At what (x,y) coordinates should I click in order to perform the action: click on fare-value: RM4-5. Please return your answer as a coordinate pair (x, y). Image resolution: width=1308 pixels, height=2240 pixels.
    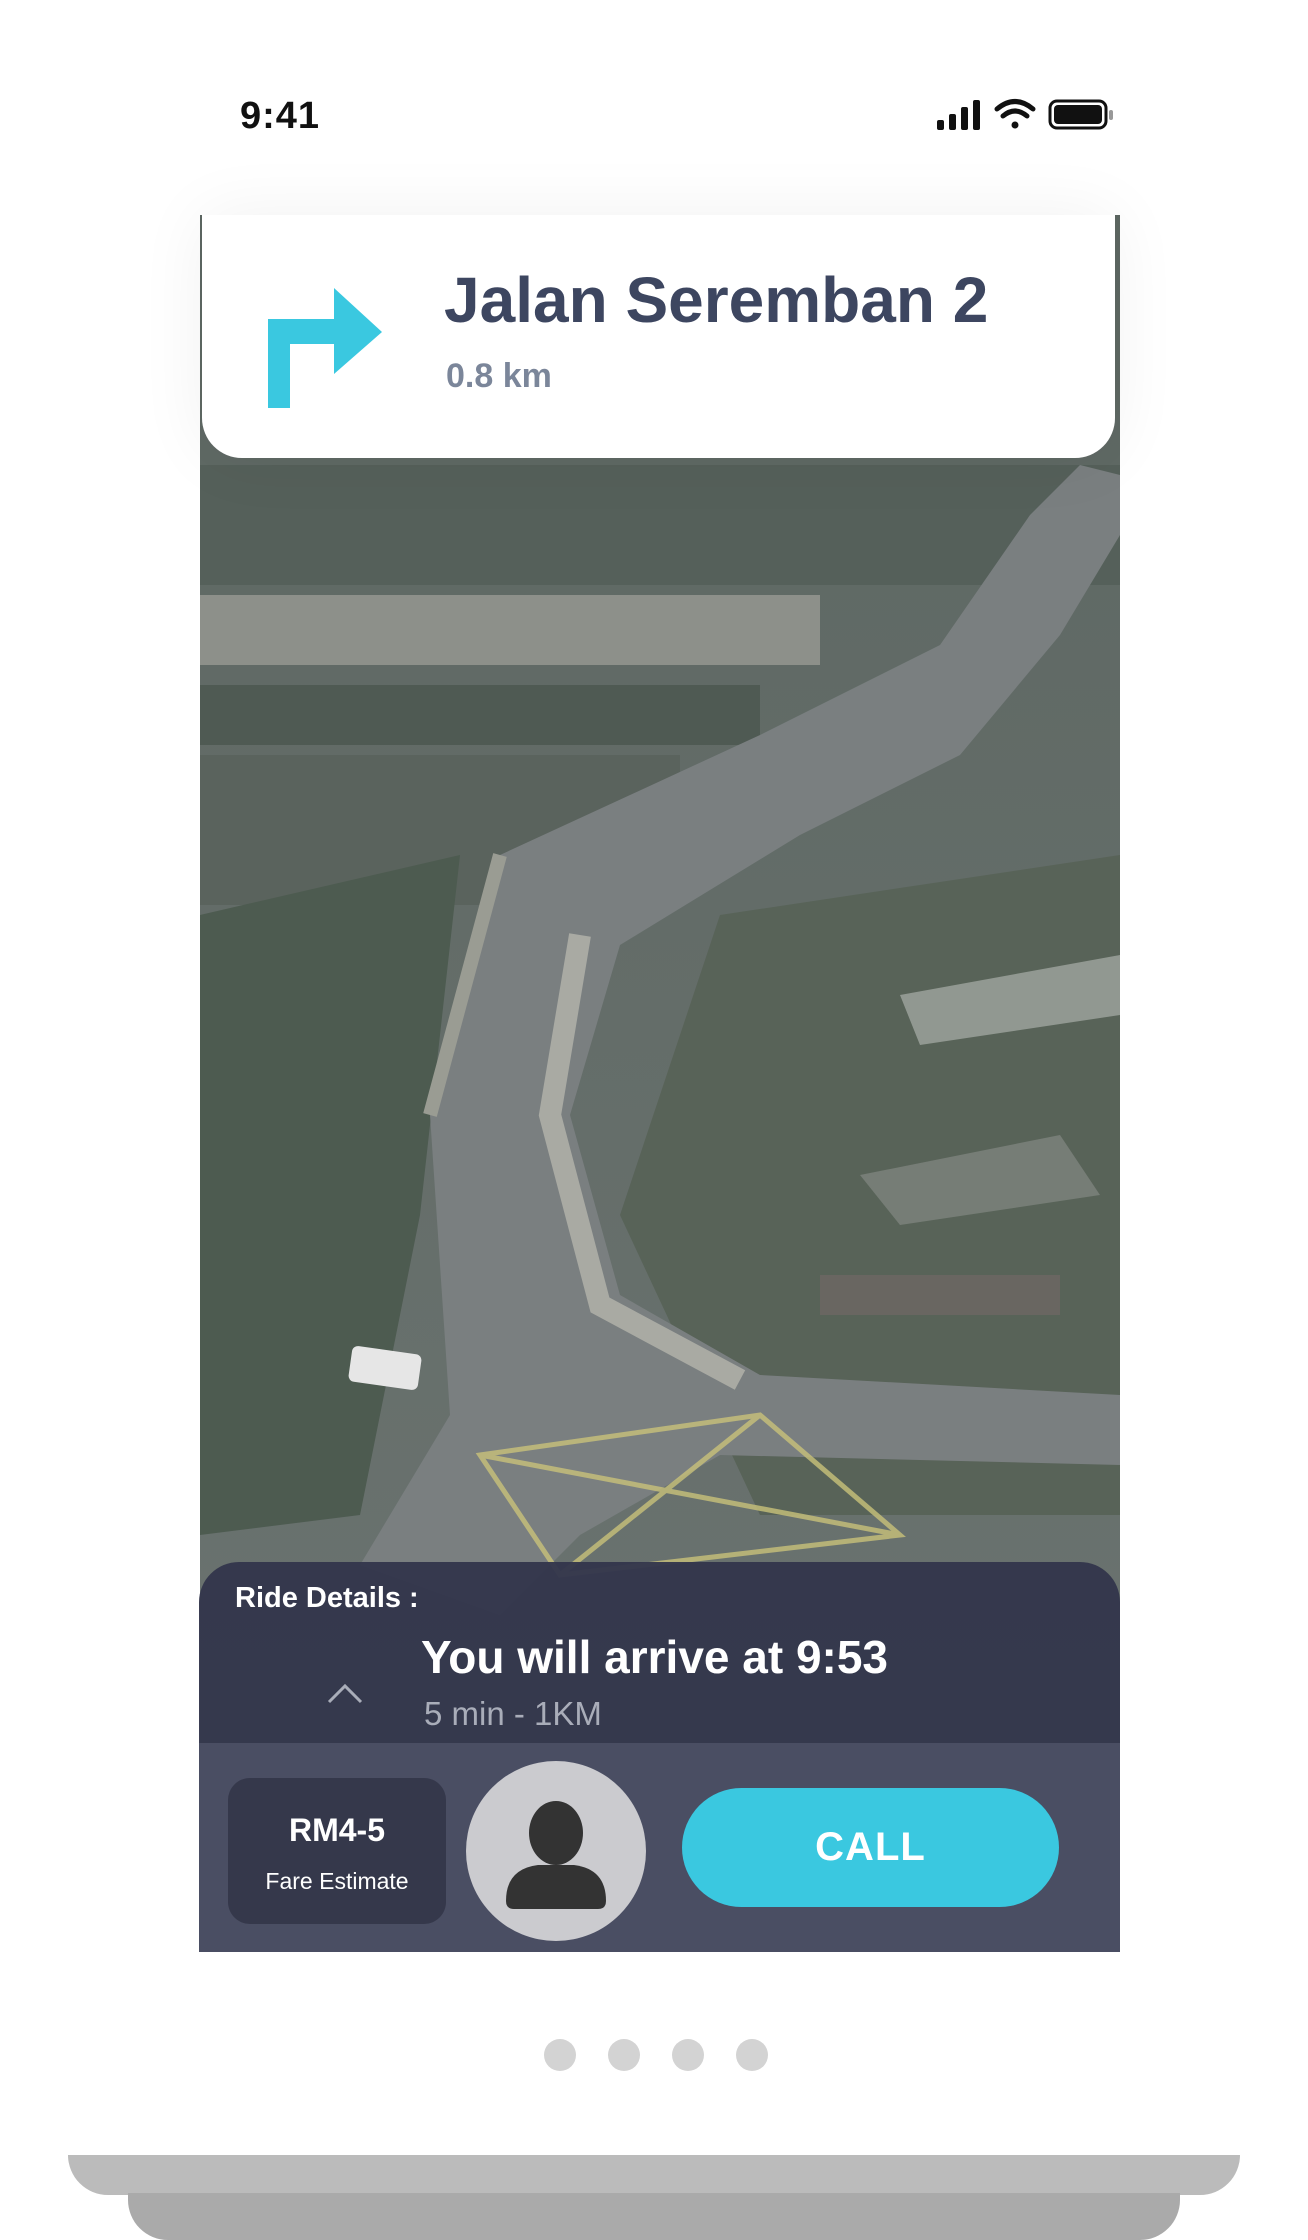
    Looking at the image, I should click on (336, 1830).